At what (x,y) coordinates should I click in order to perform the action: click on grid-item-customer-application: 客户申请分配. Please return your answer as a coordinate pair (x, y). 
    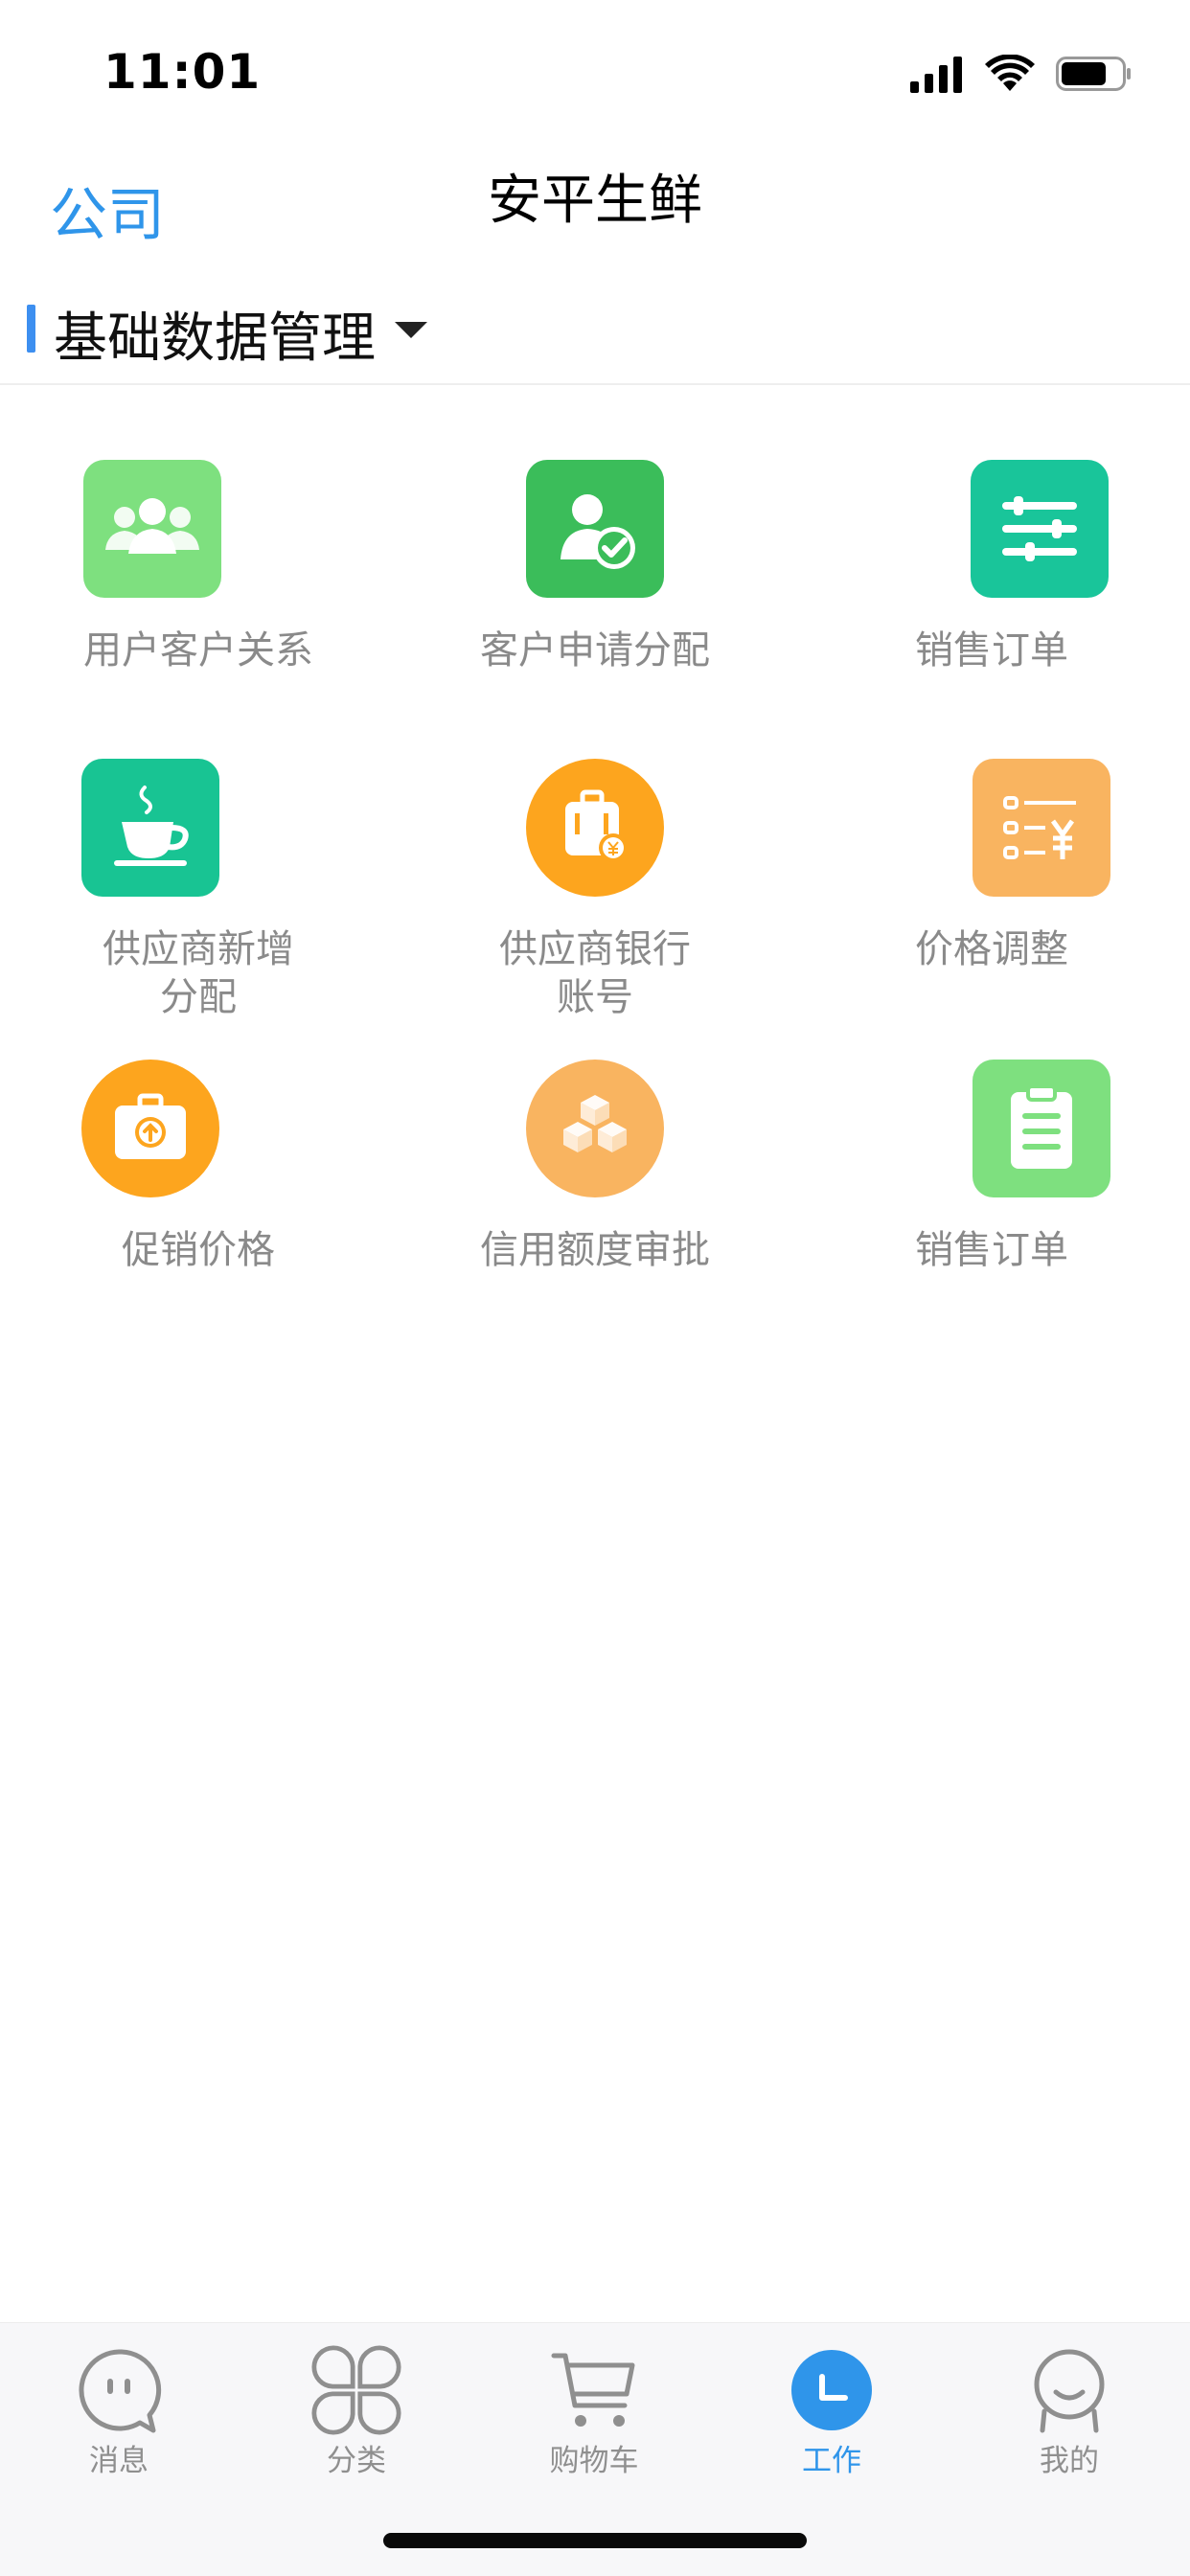
    Looking at the image, I should click on (595, 575).